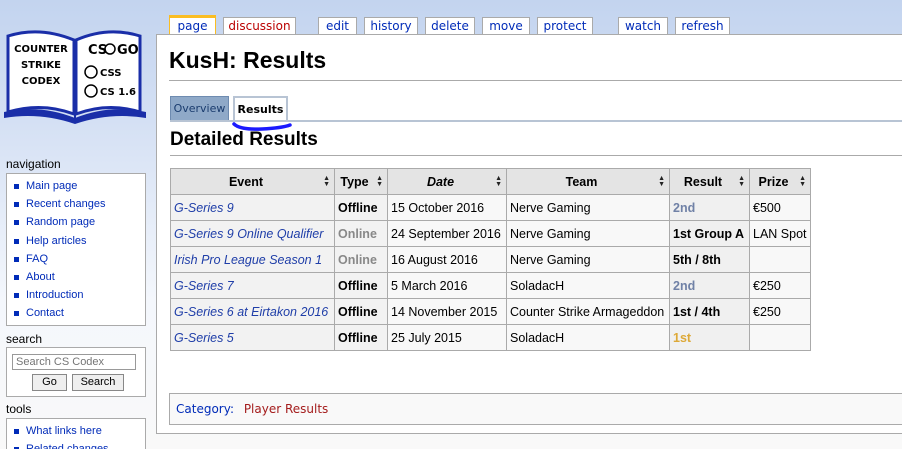  Describe the element at coordinates (41, 49) in the screenshot. I see `logo-text-counter: COUNTER` at that location.